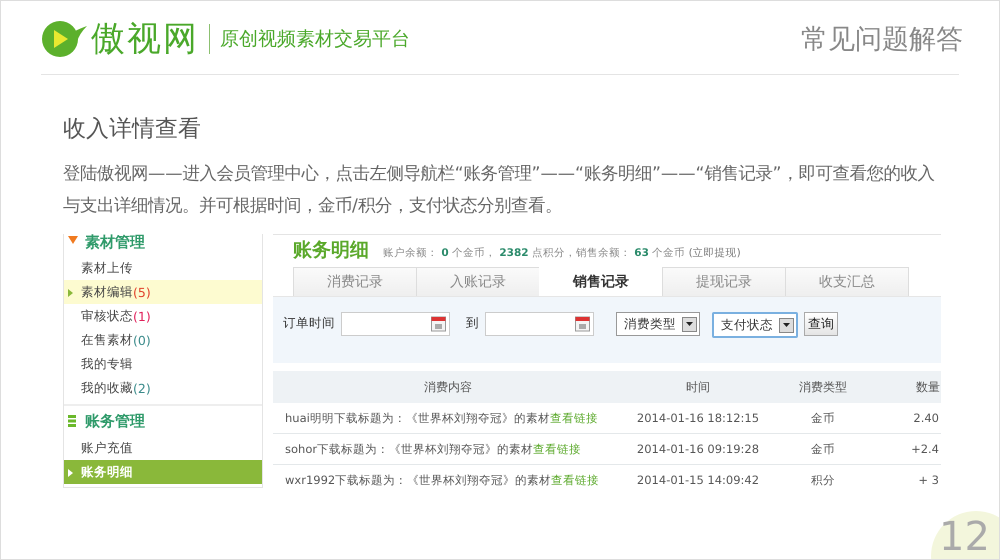  Describe the element at coordinates (907, 476) in the screenshot. I see `table-cell: + 3` at that location.